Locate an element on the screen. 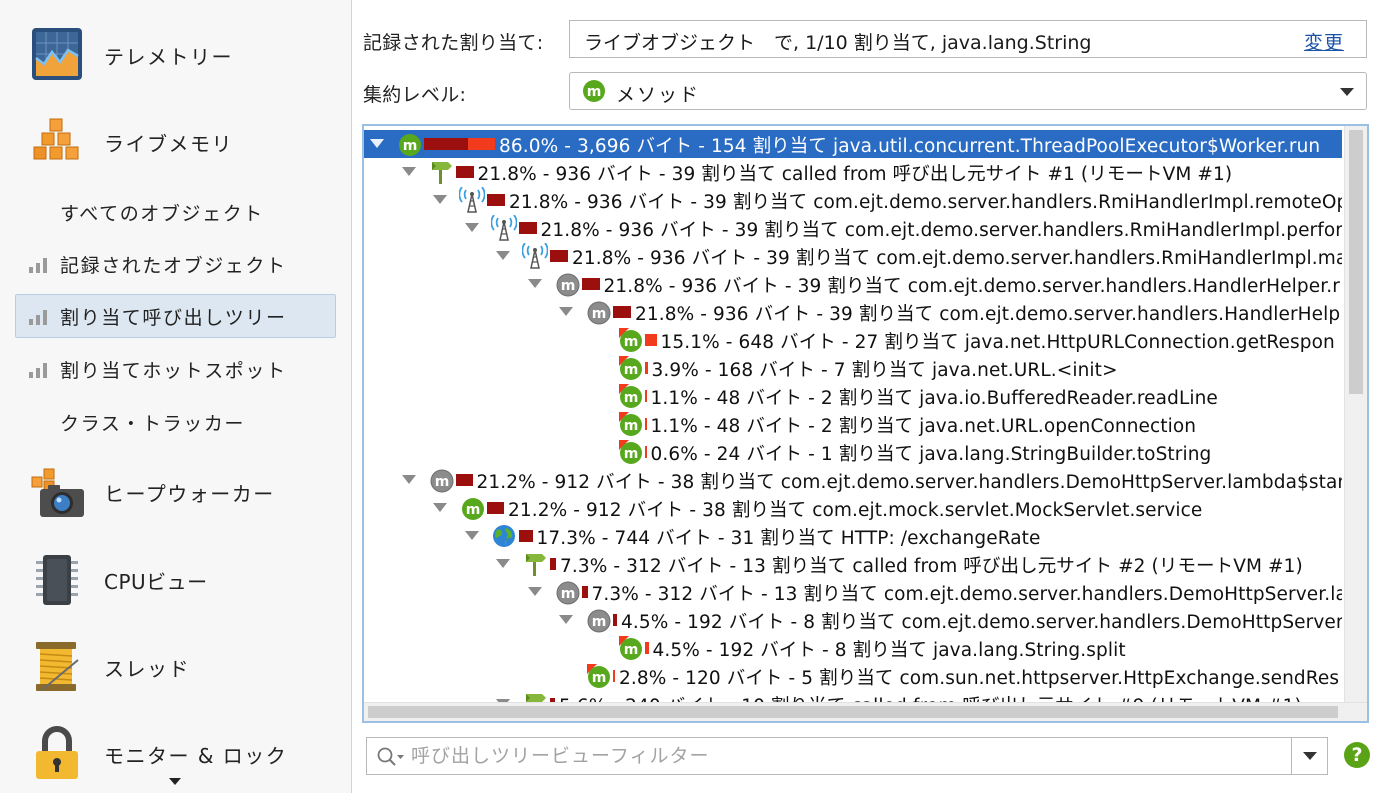  bar-chart-icon is located at coordinates (38, 265).